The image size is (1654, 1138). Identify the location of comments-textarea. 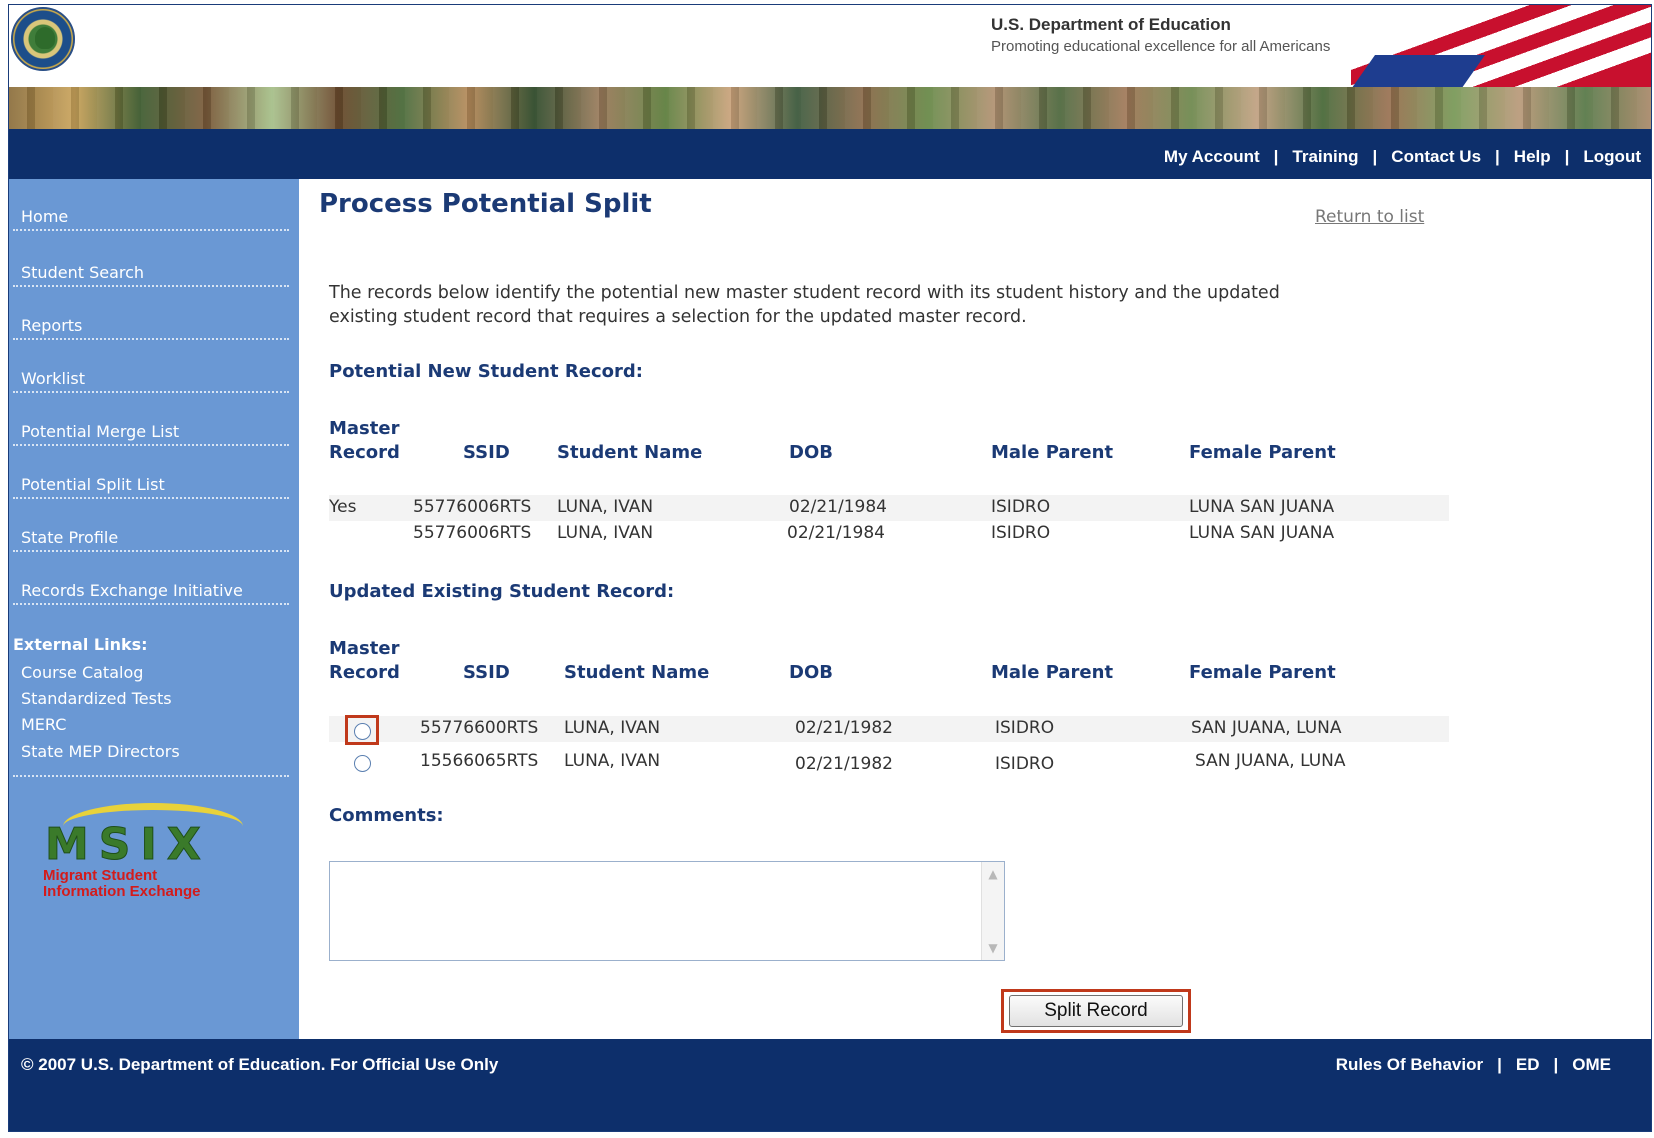
(667, 911).